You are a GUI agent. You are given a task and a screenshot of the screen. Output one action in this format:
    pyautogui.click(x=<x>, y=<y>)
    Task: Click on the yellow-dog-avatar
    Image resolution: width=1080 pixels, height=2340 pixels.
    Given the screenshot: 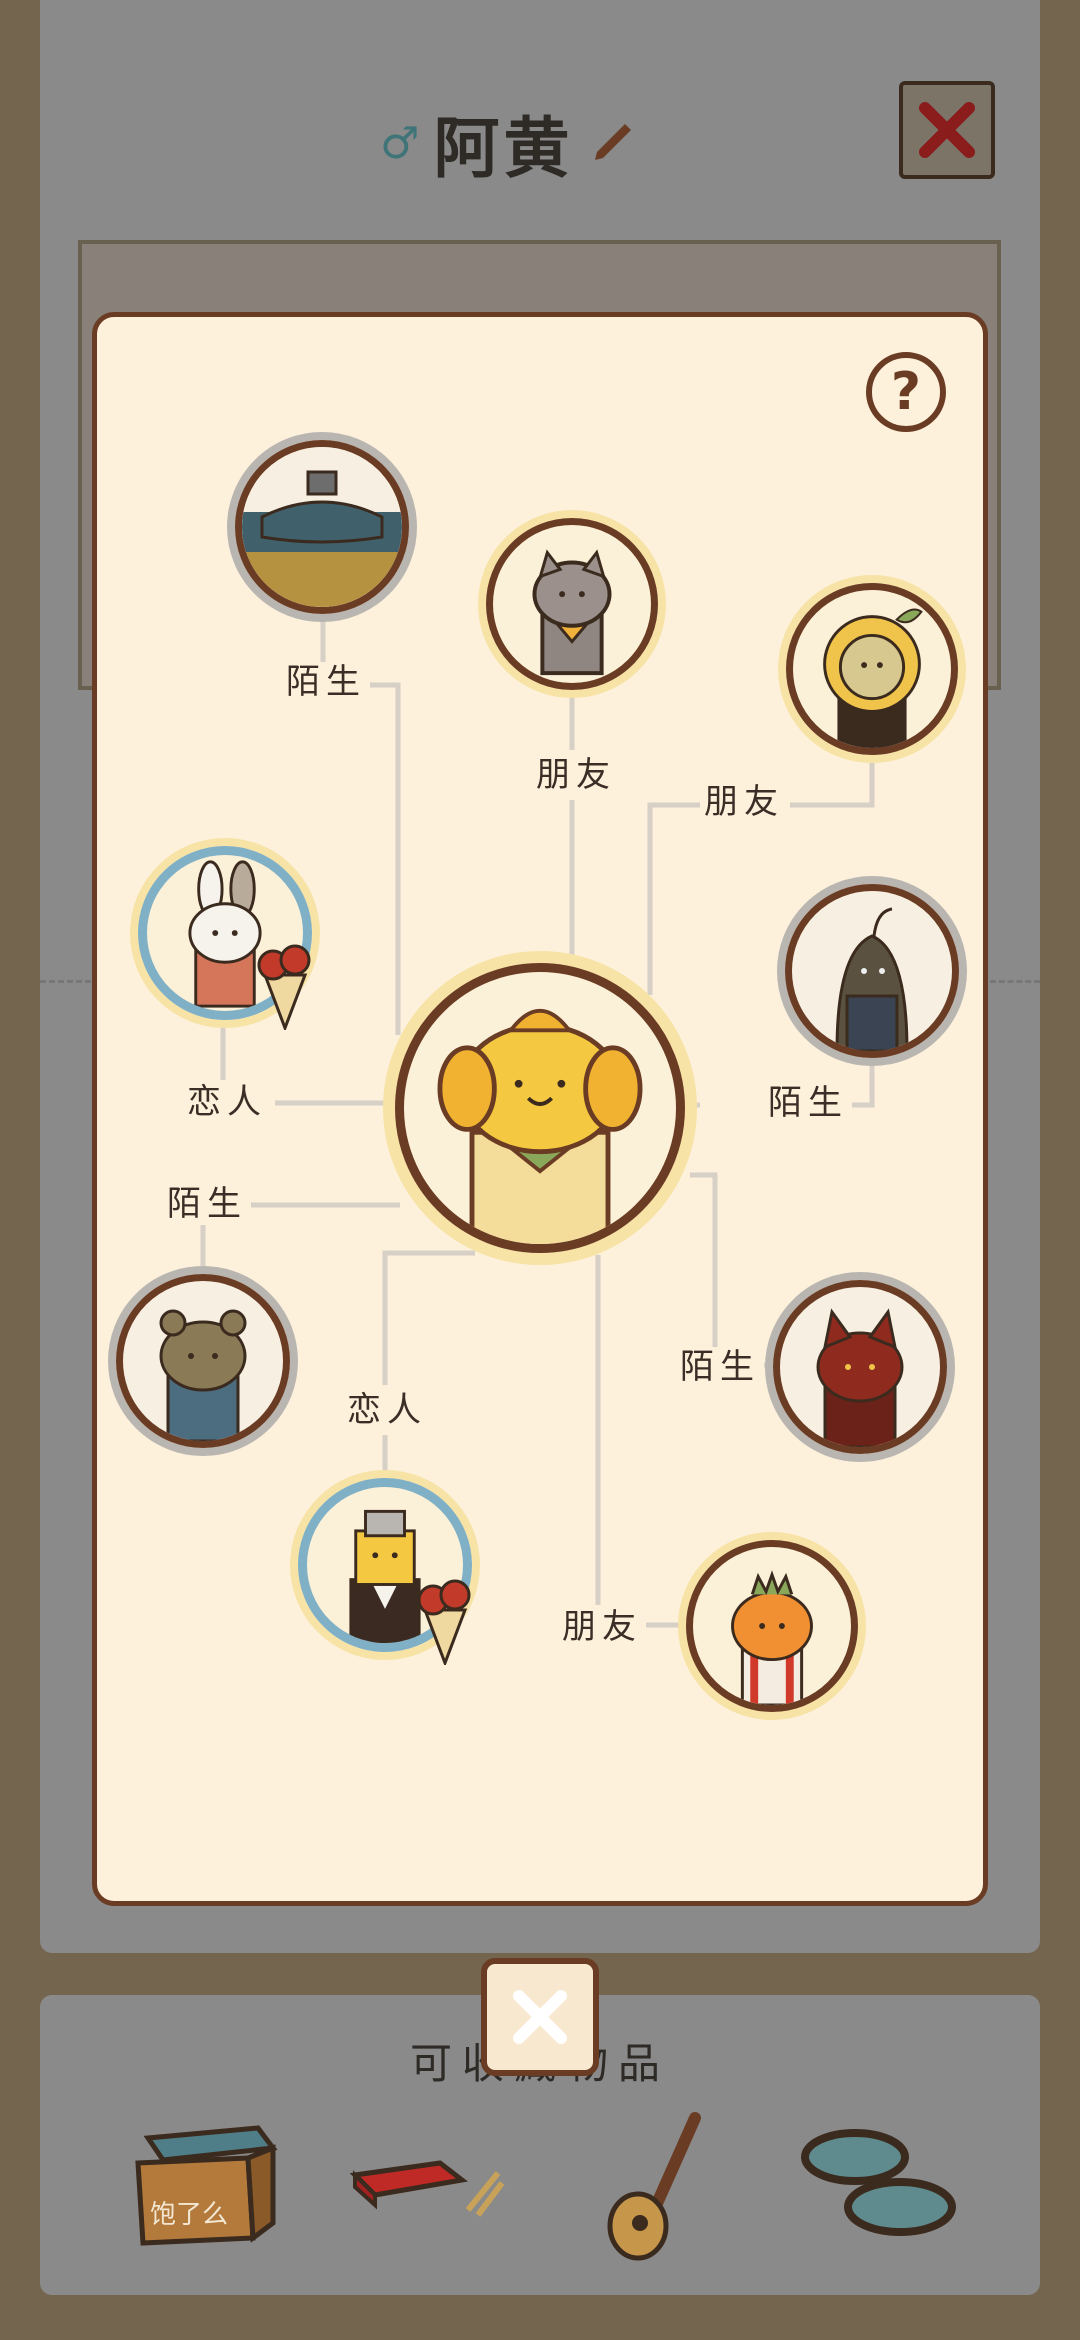 What is the action you would take?
    pyautogui.click(x=540, y=1126)
    